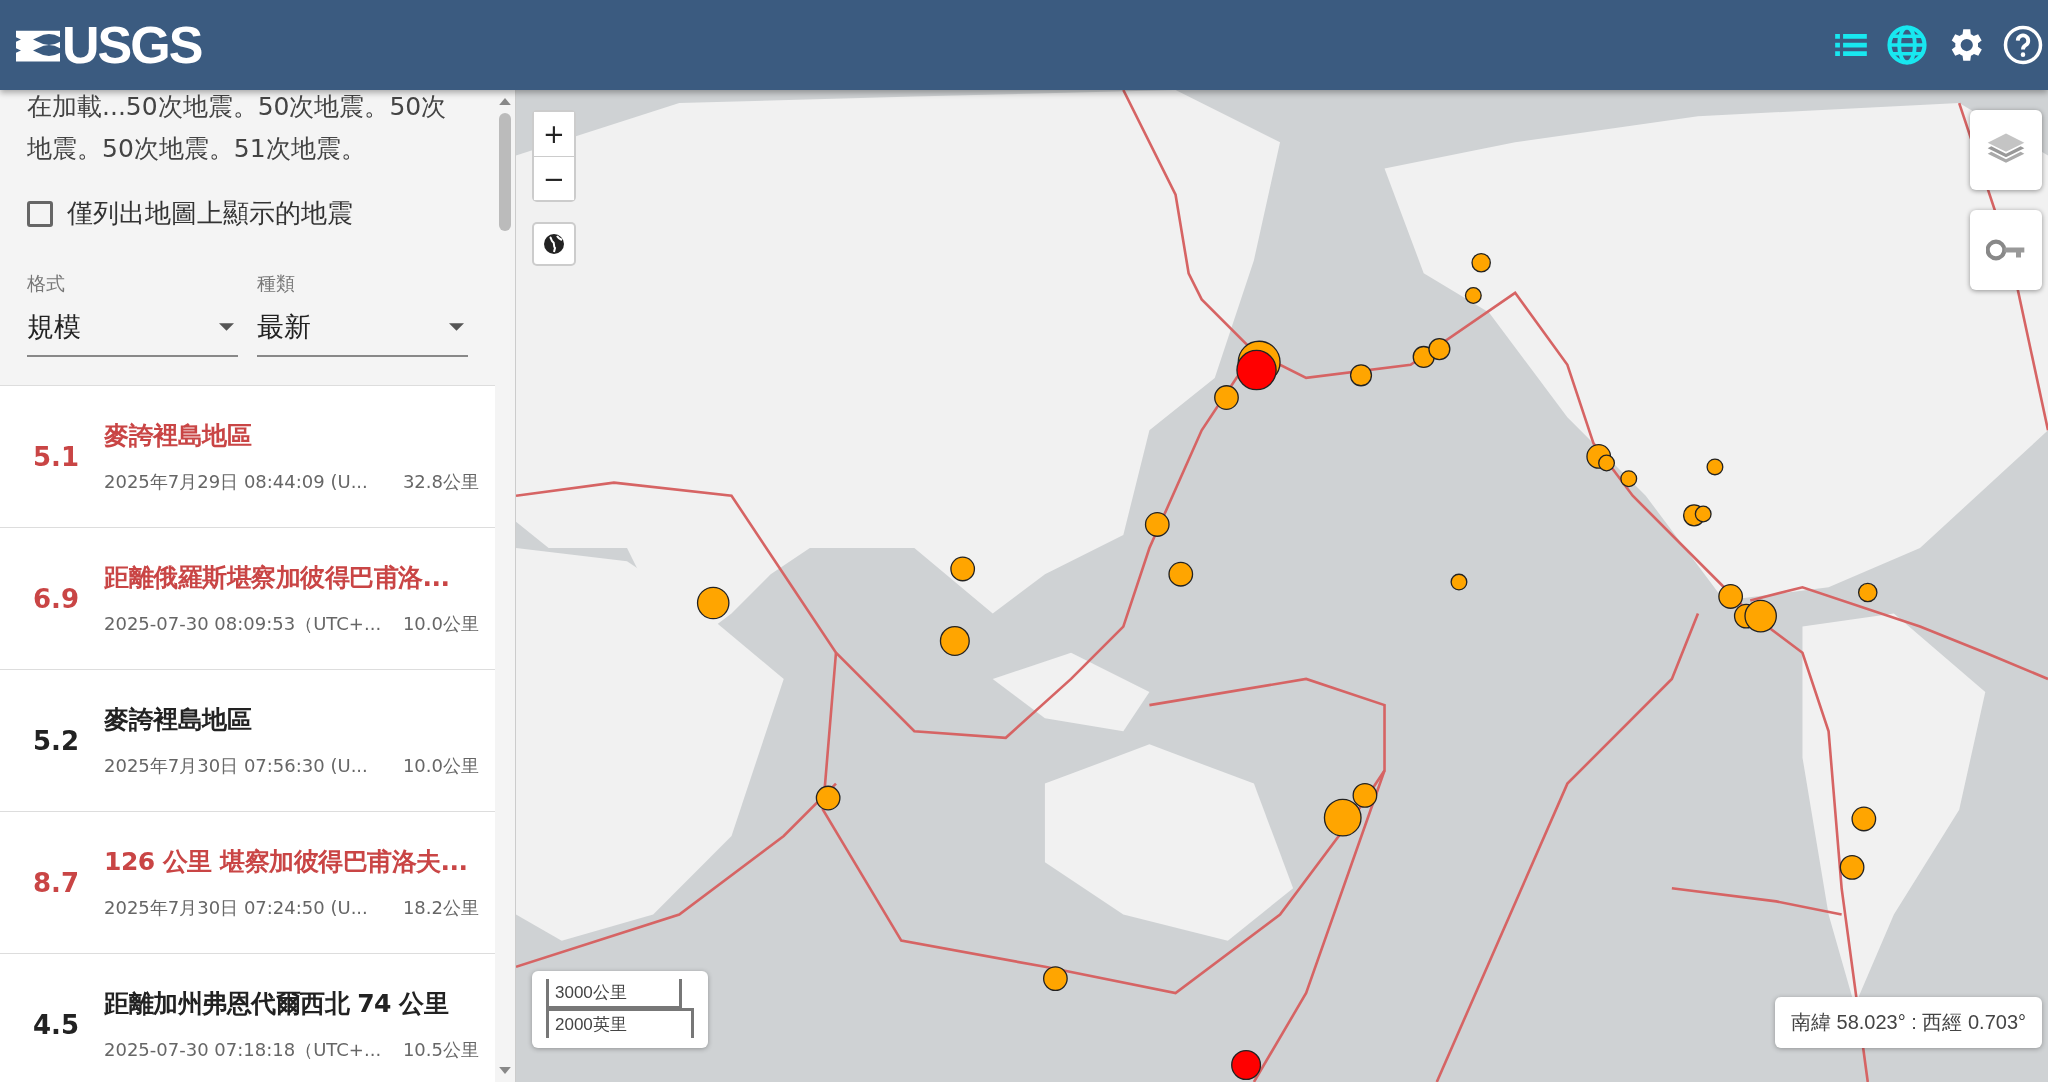 This screenshot has height=1082, width=2048. I want to click on usgs-logo: USGS, so click(132, 45).